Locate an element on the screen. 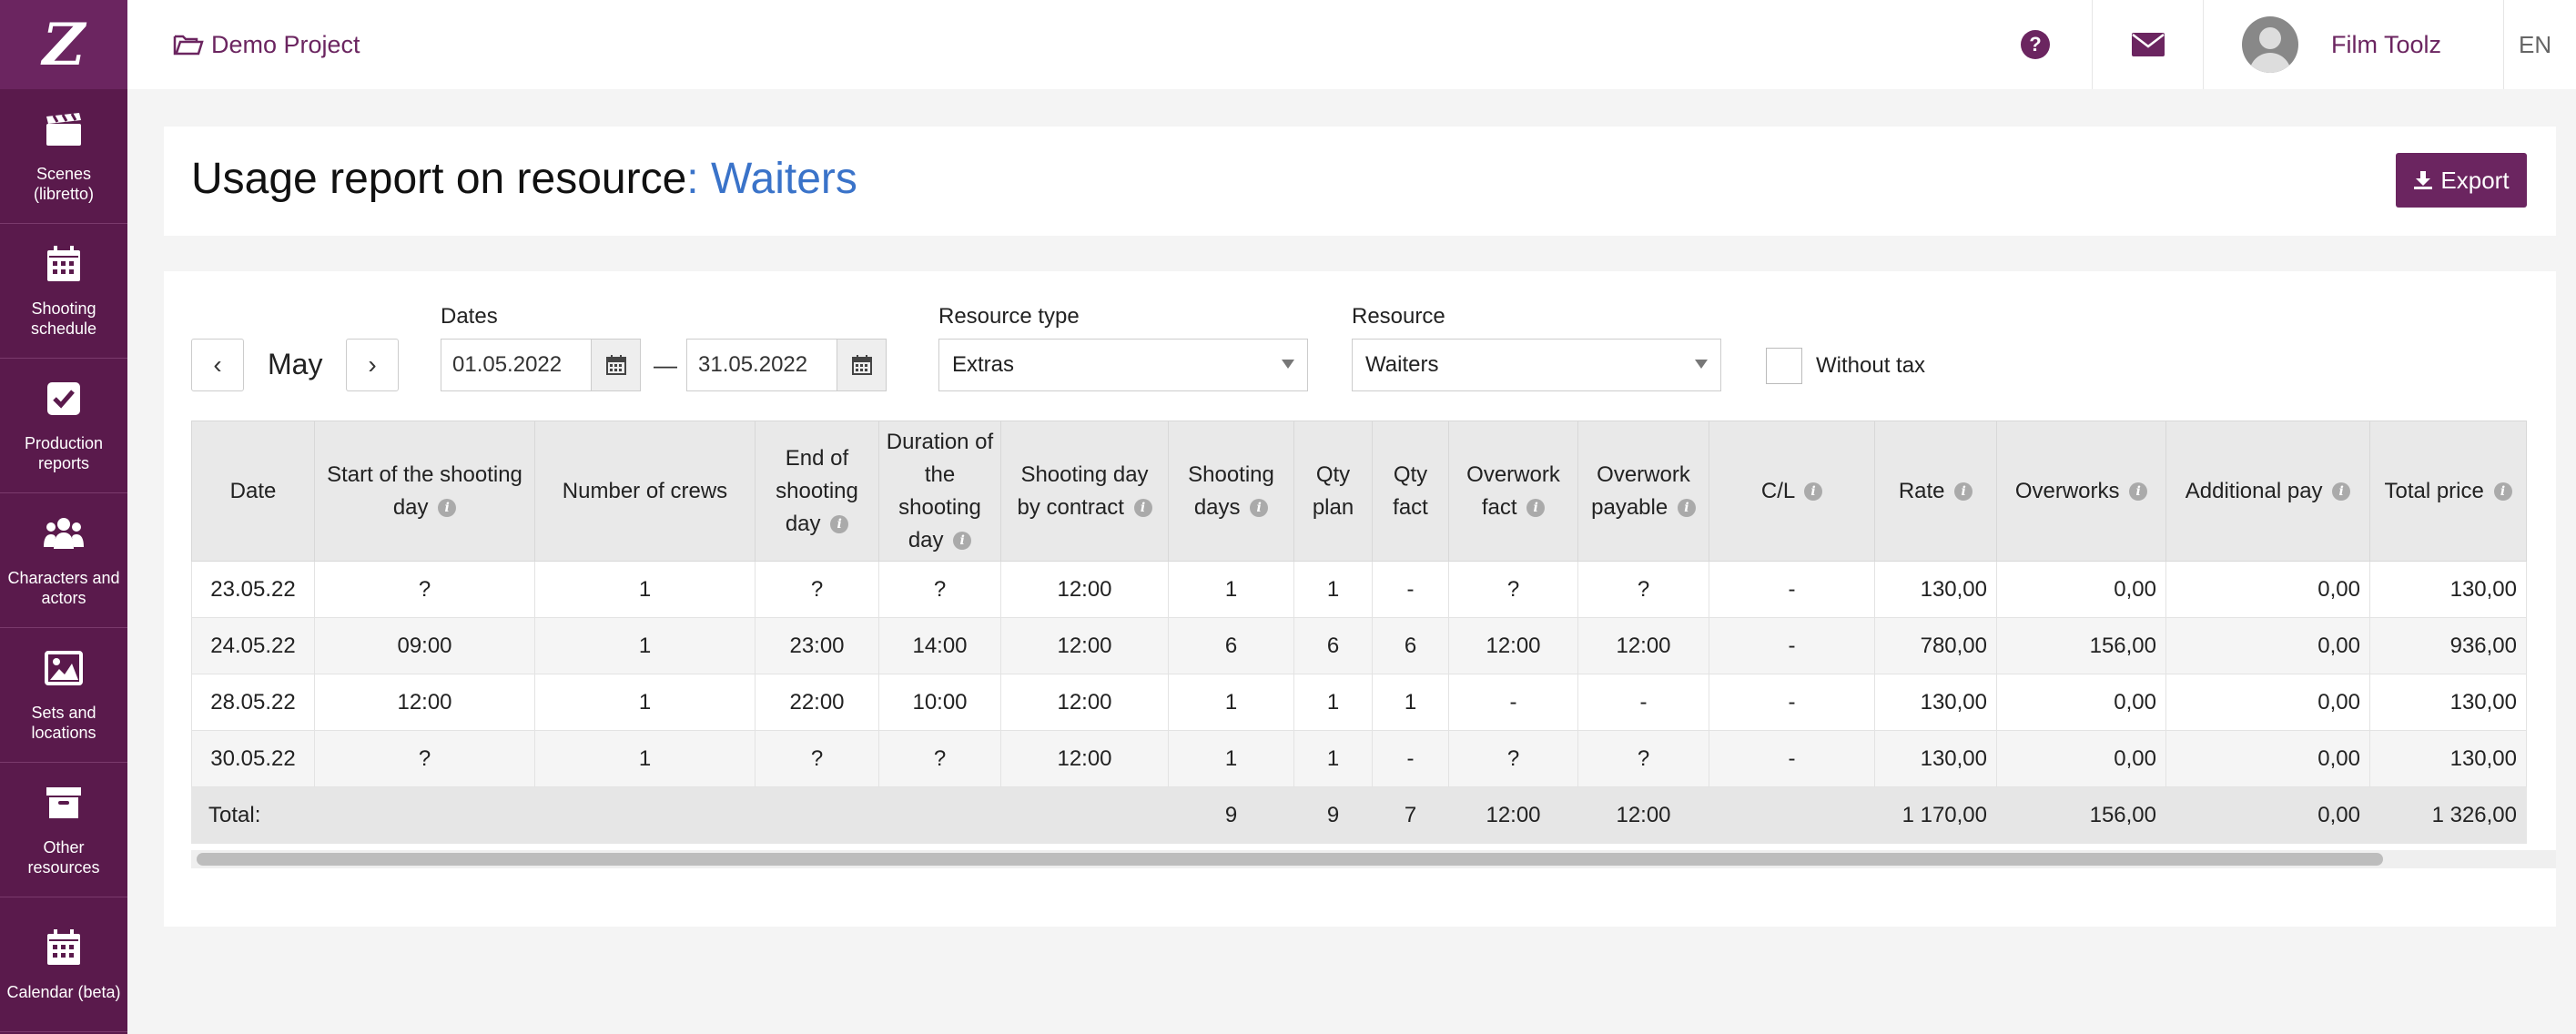 The width and height of the screenshot is (2576, 1034). next-arrow-icon: › is located at coordinates (372, 364).